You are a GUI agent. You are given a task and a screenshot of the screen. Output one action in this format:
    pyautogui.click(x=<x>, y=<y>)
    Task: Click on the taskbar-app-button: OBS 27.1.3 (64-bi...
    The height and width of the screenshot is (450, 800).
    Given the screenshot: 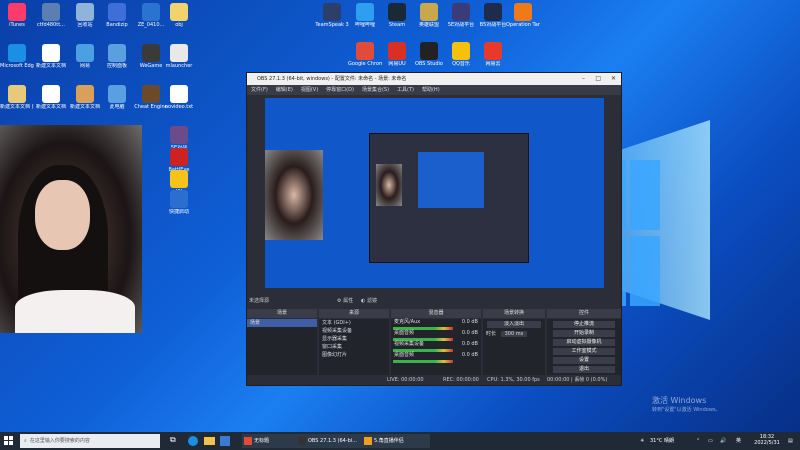 What is the action you would take?
    pyautogui.click(x=330, y=441)
    